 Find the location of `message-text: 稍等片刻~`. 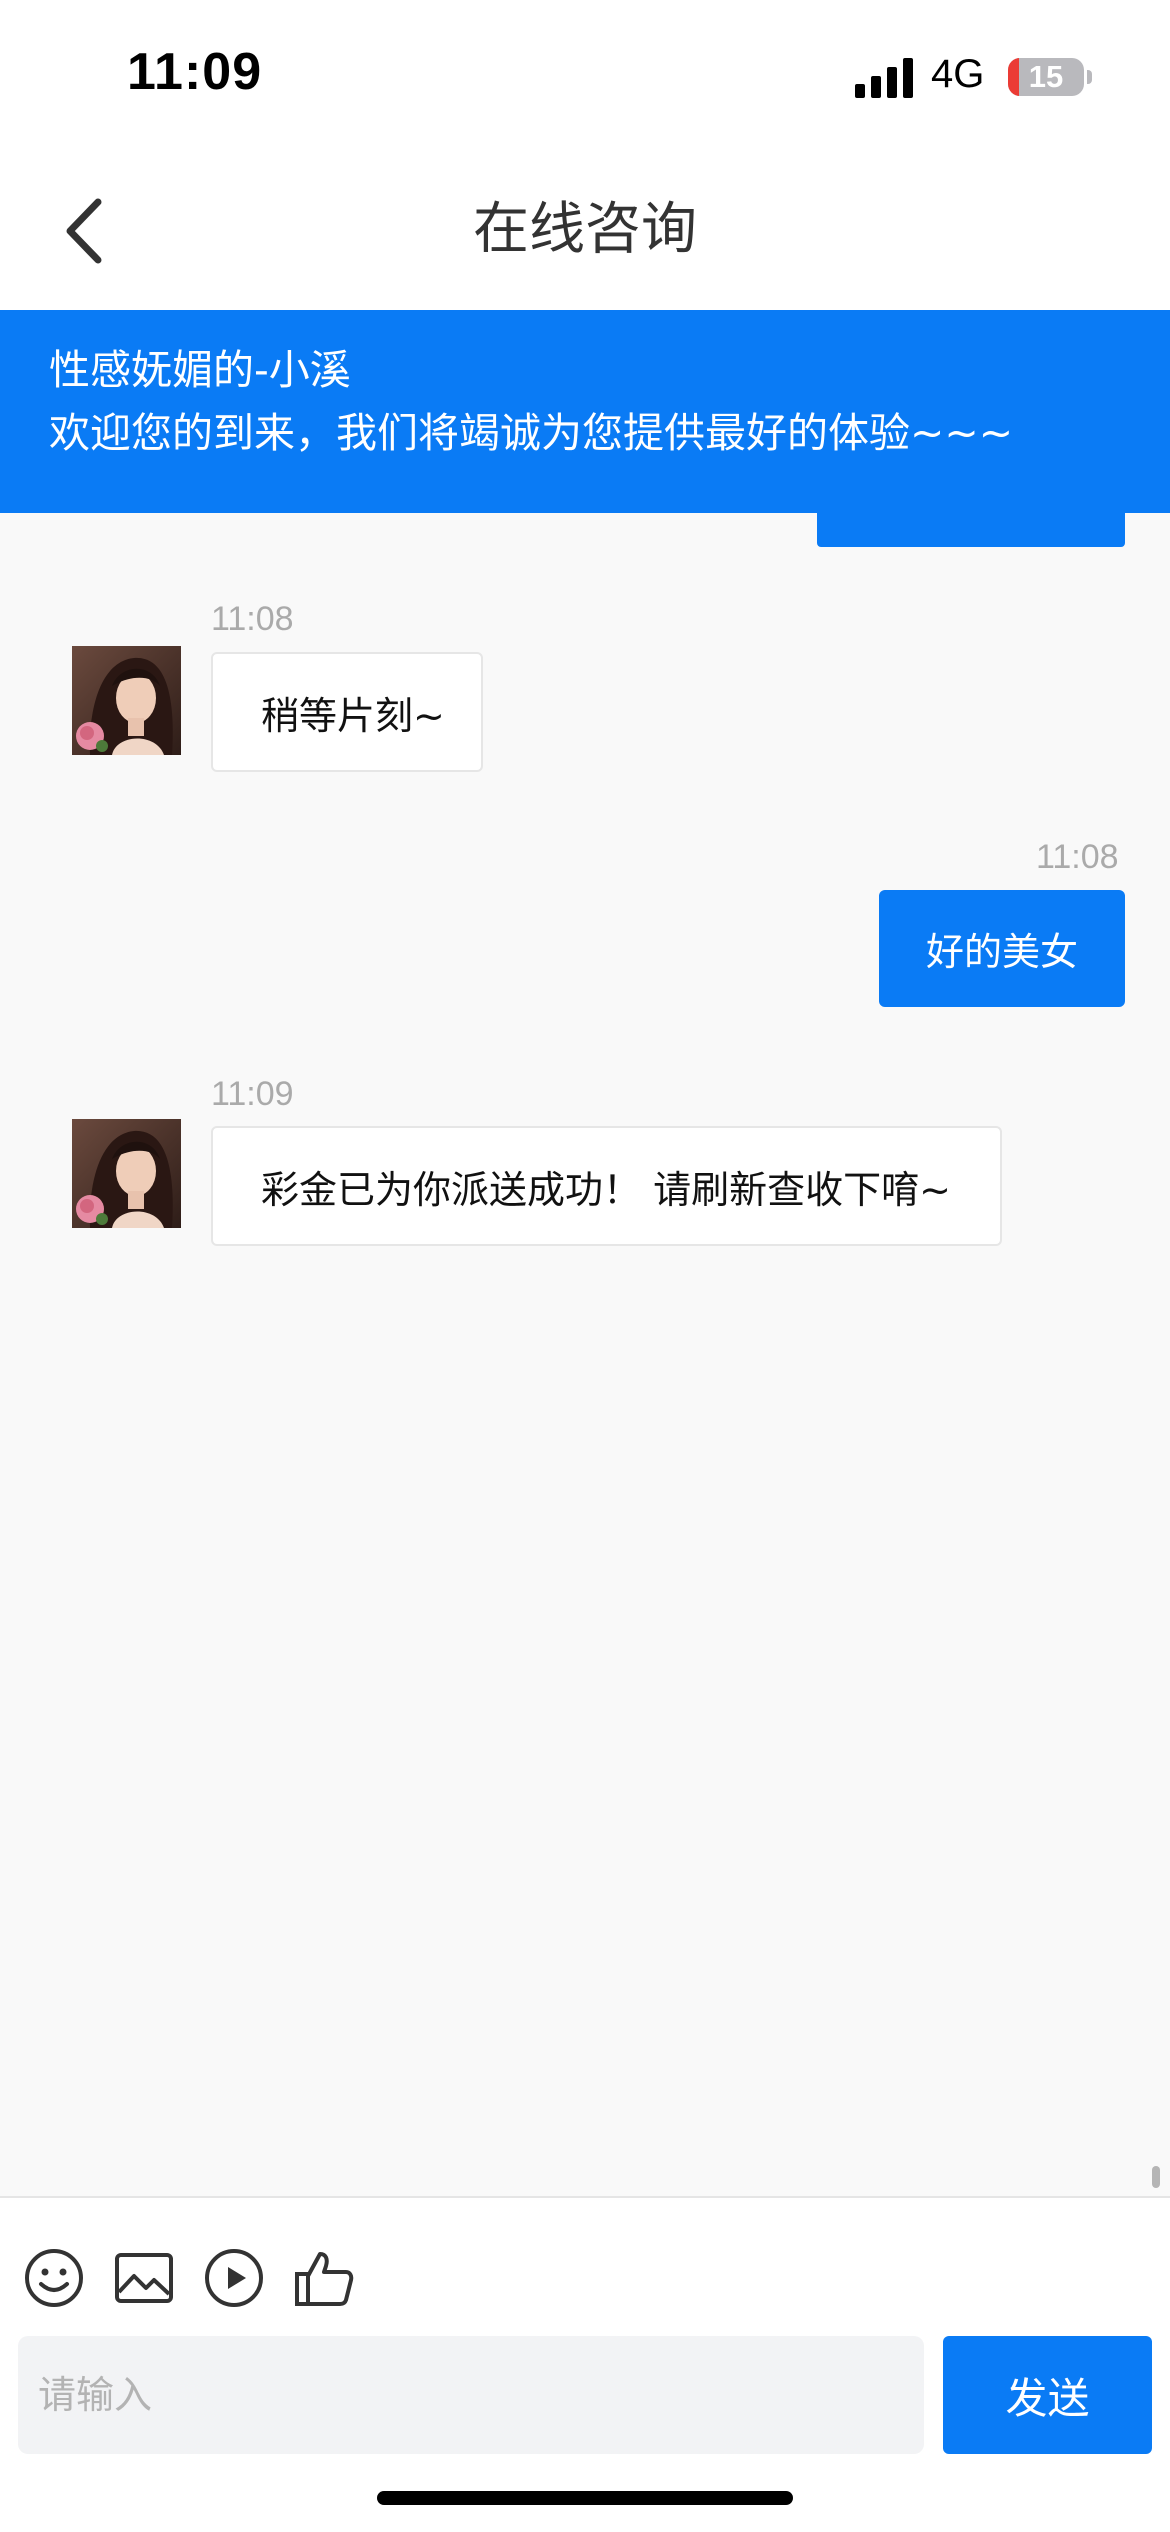

message-text: 稍等片刻~ is located at coordinates (353, 715).